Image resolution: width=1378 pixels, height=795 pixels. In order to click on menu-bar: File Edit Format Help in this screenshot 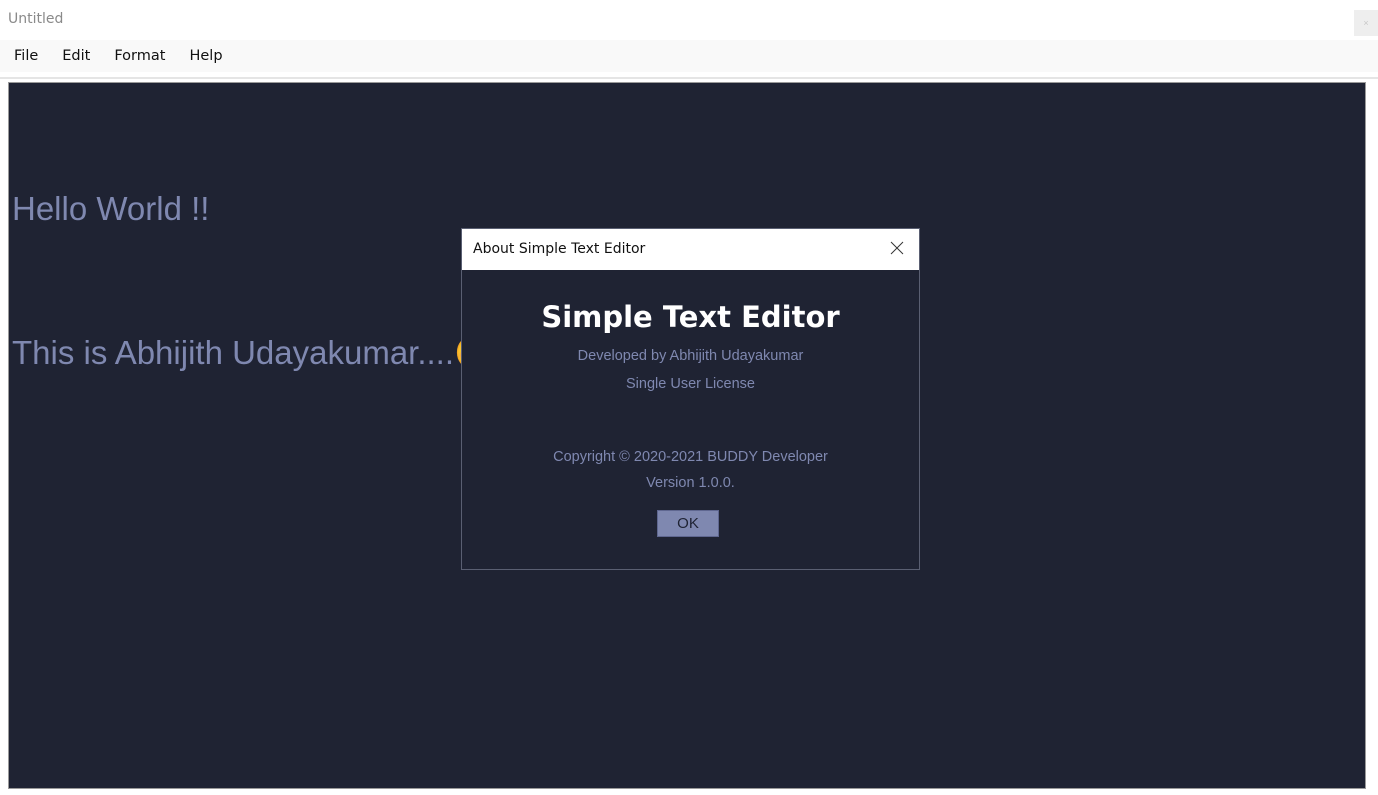, I will do `click(689, 56)`.